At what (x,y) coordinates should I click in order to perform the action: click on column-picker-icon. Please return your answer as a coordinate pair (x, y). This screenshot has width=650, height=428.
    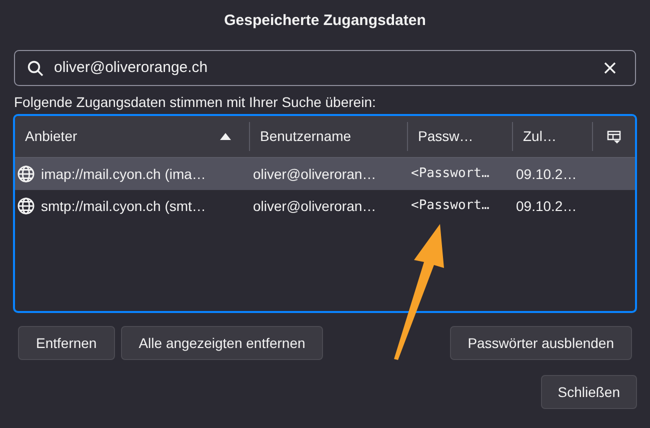
    Looking at the image, I should click on (614, 137).